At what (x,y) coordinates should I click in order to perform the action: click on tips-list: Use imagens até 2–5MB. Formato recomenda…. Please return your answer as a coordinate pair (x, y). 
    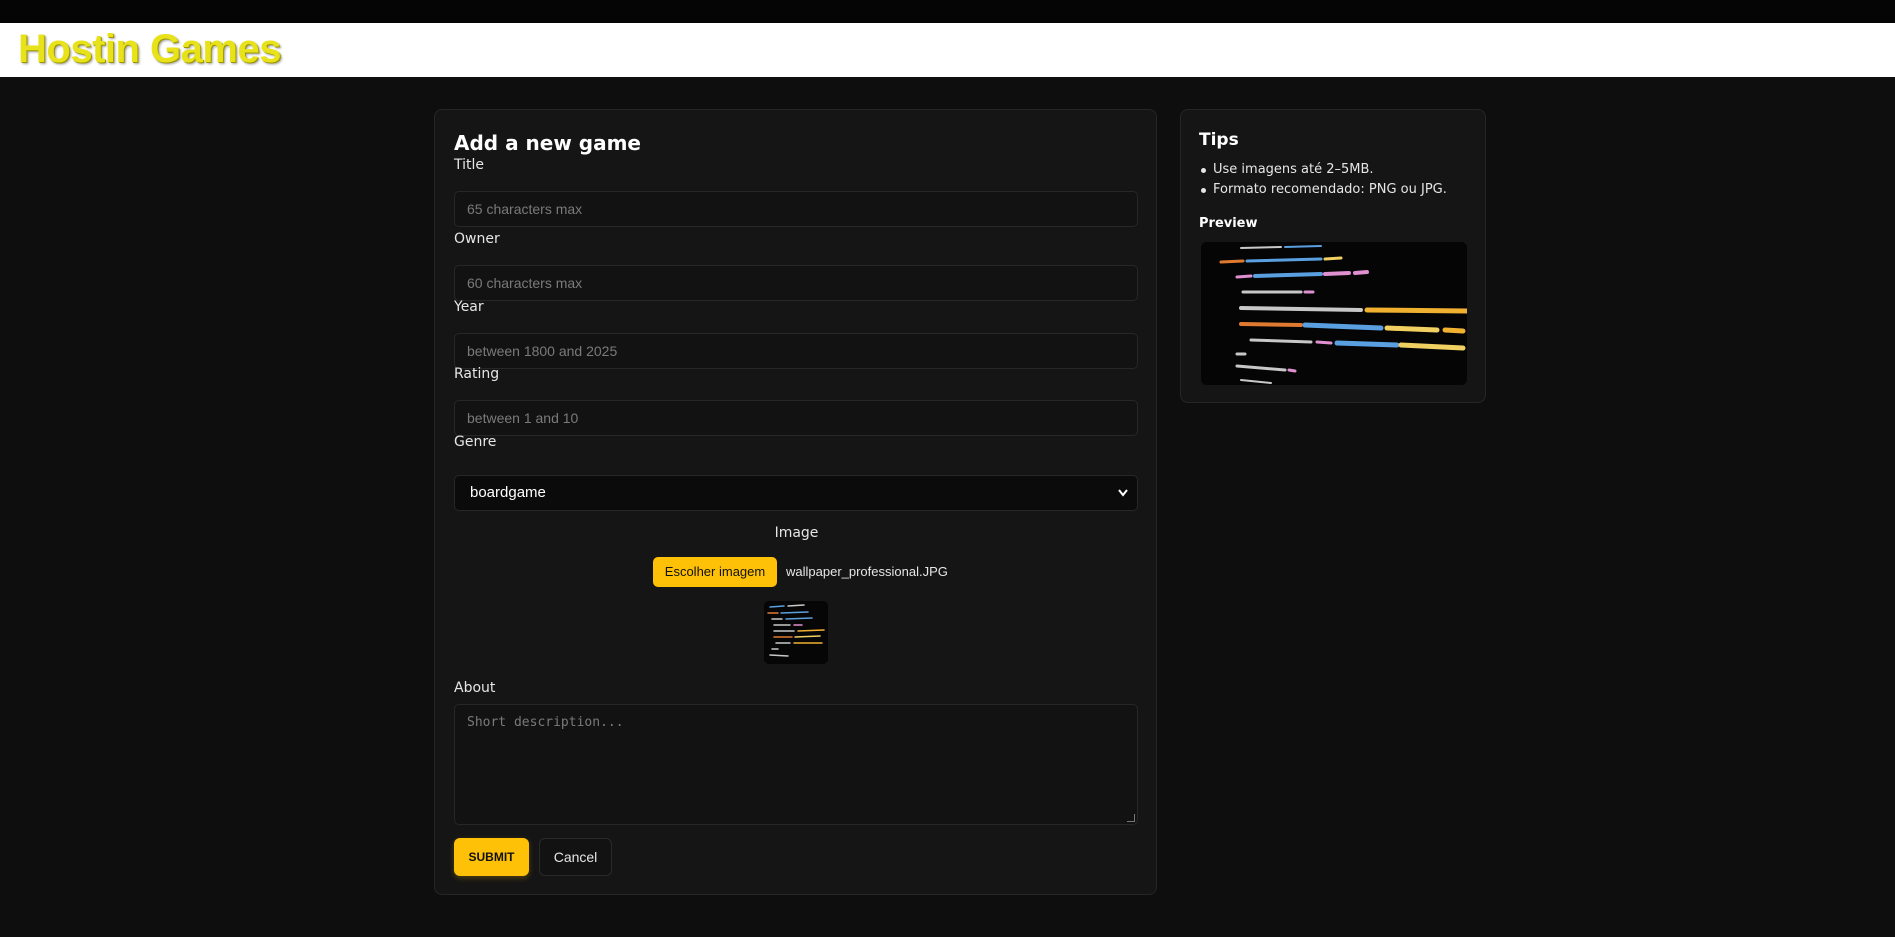
    Looking at the image, I should click on (1339, 180).